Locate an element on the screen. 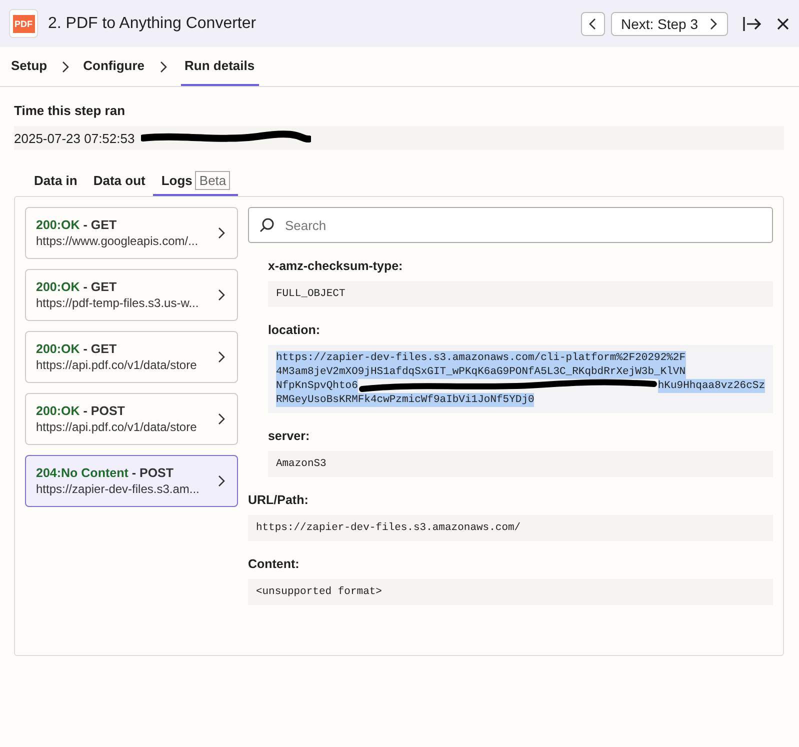  field-label: location: is located at coordinates (295, 330).